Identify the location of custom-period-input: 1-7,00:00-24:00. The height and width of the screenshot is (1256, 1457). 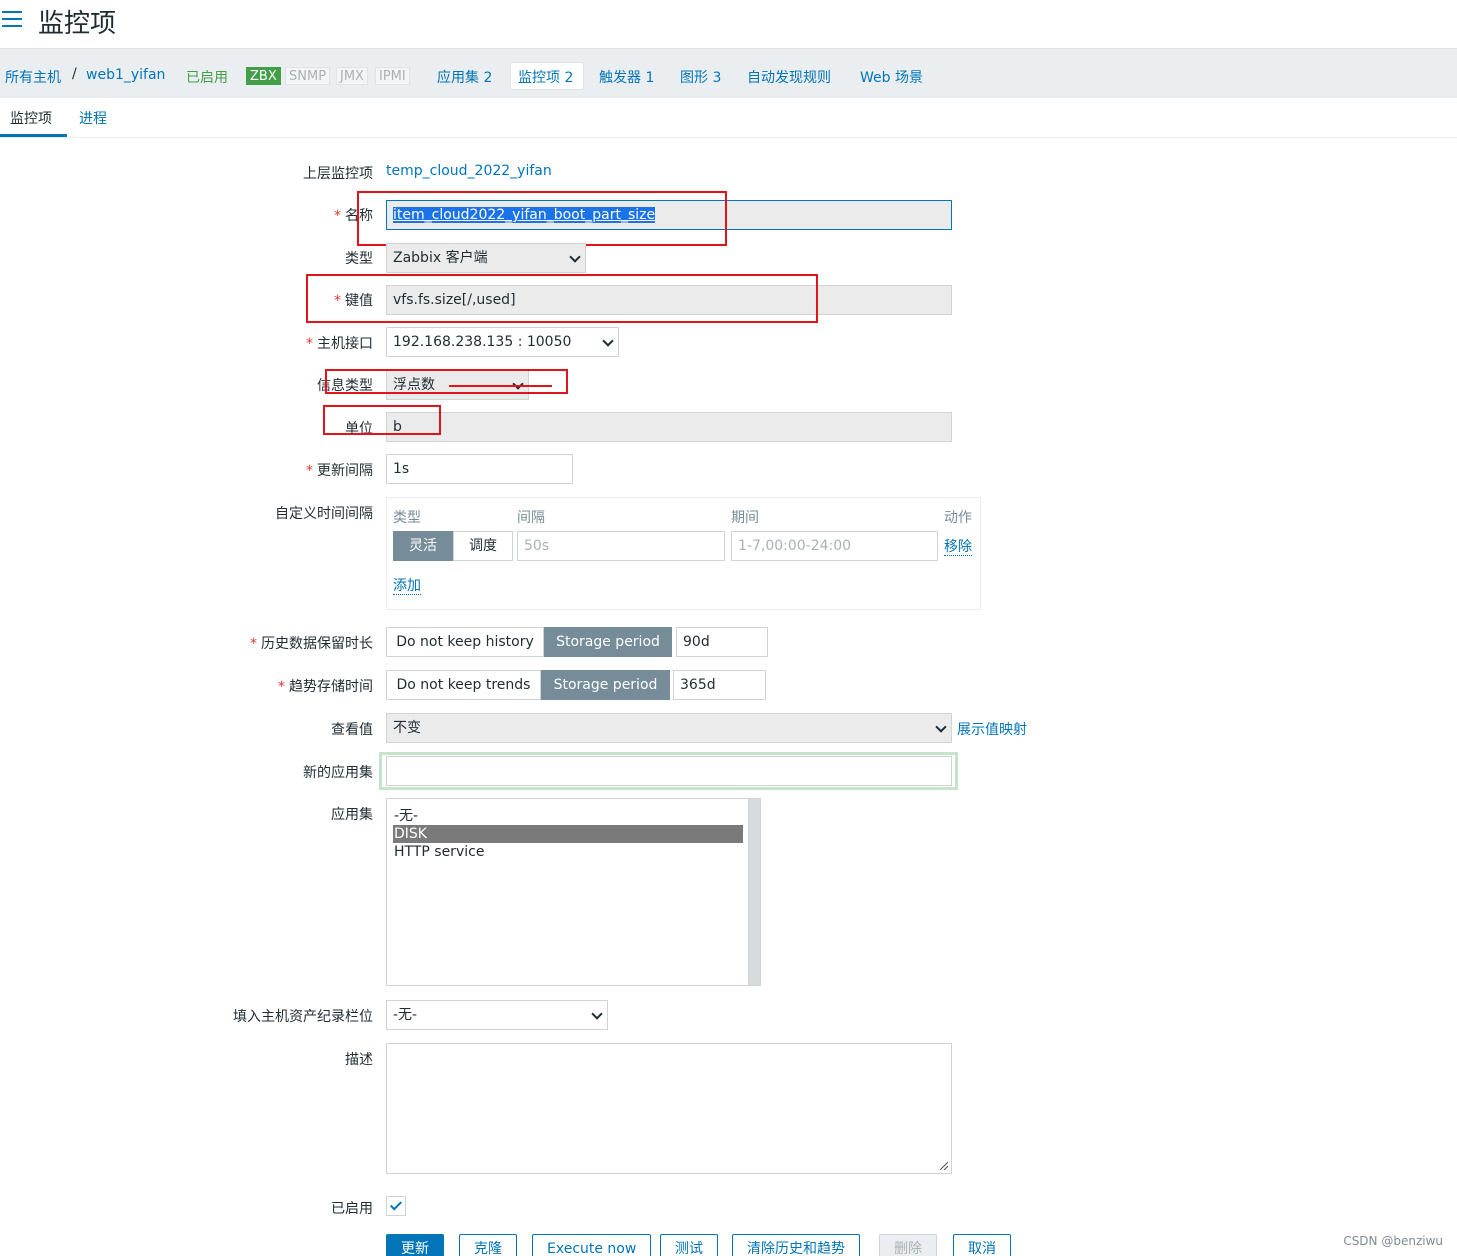
(834, 546).